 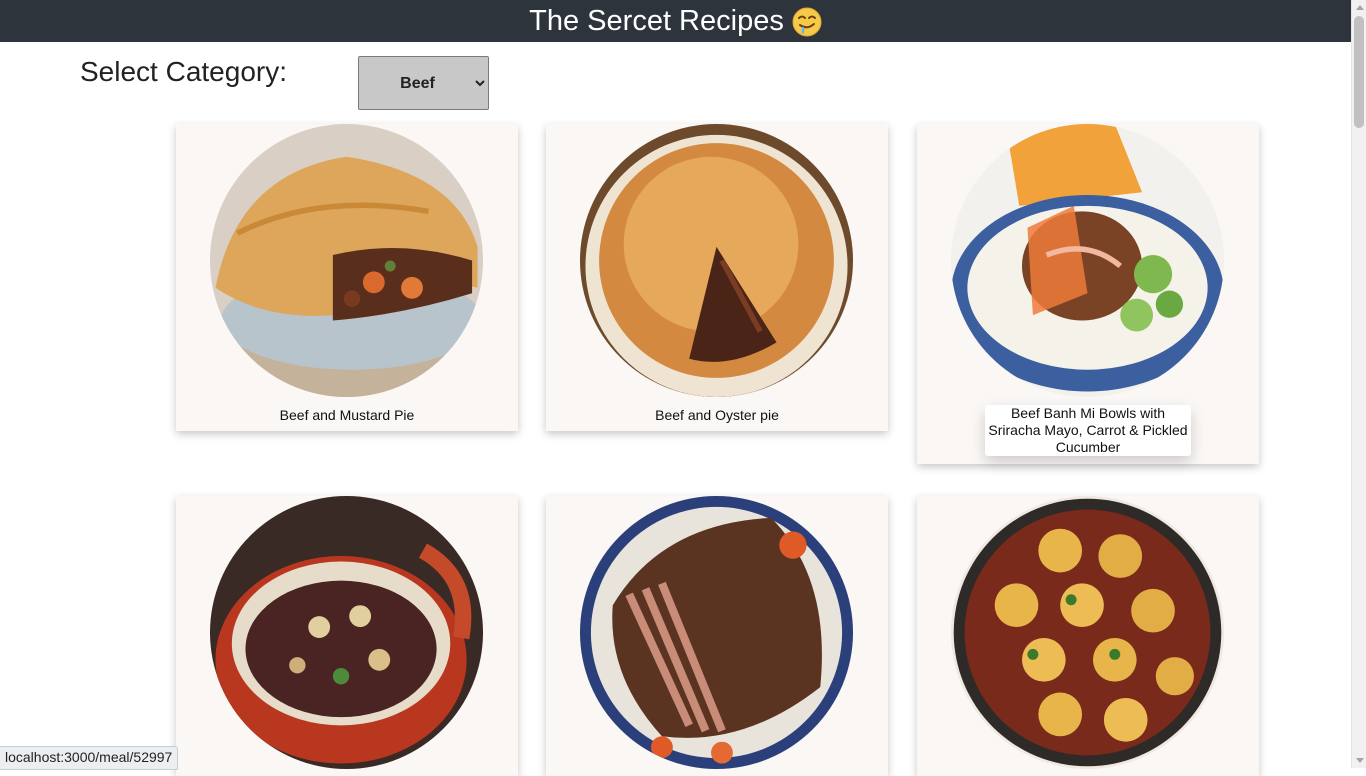 I want to click on page-scrollbar, so click(x=1358, y=384).